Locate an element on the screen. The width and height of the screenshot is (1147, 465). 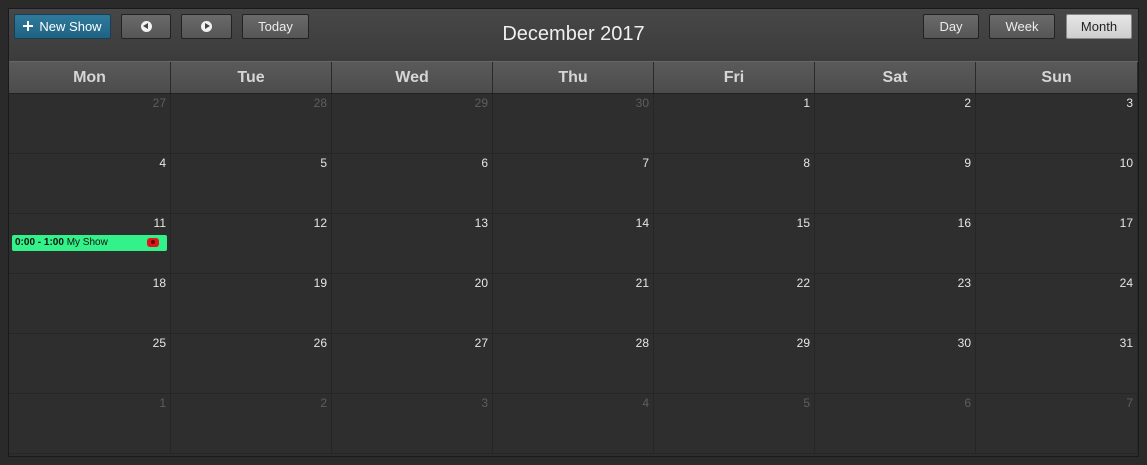
day-cell: 8 is located at coordinates (734, 184).